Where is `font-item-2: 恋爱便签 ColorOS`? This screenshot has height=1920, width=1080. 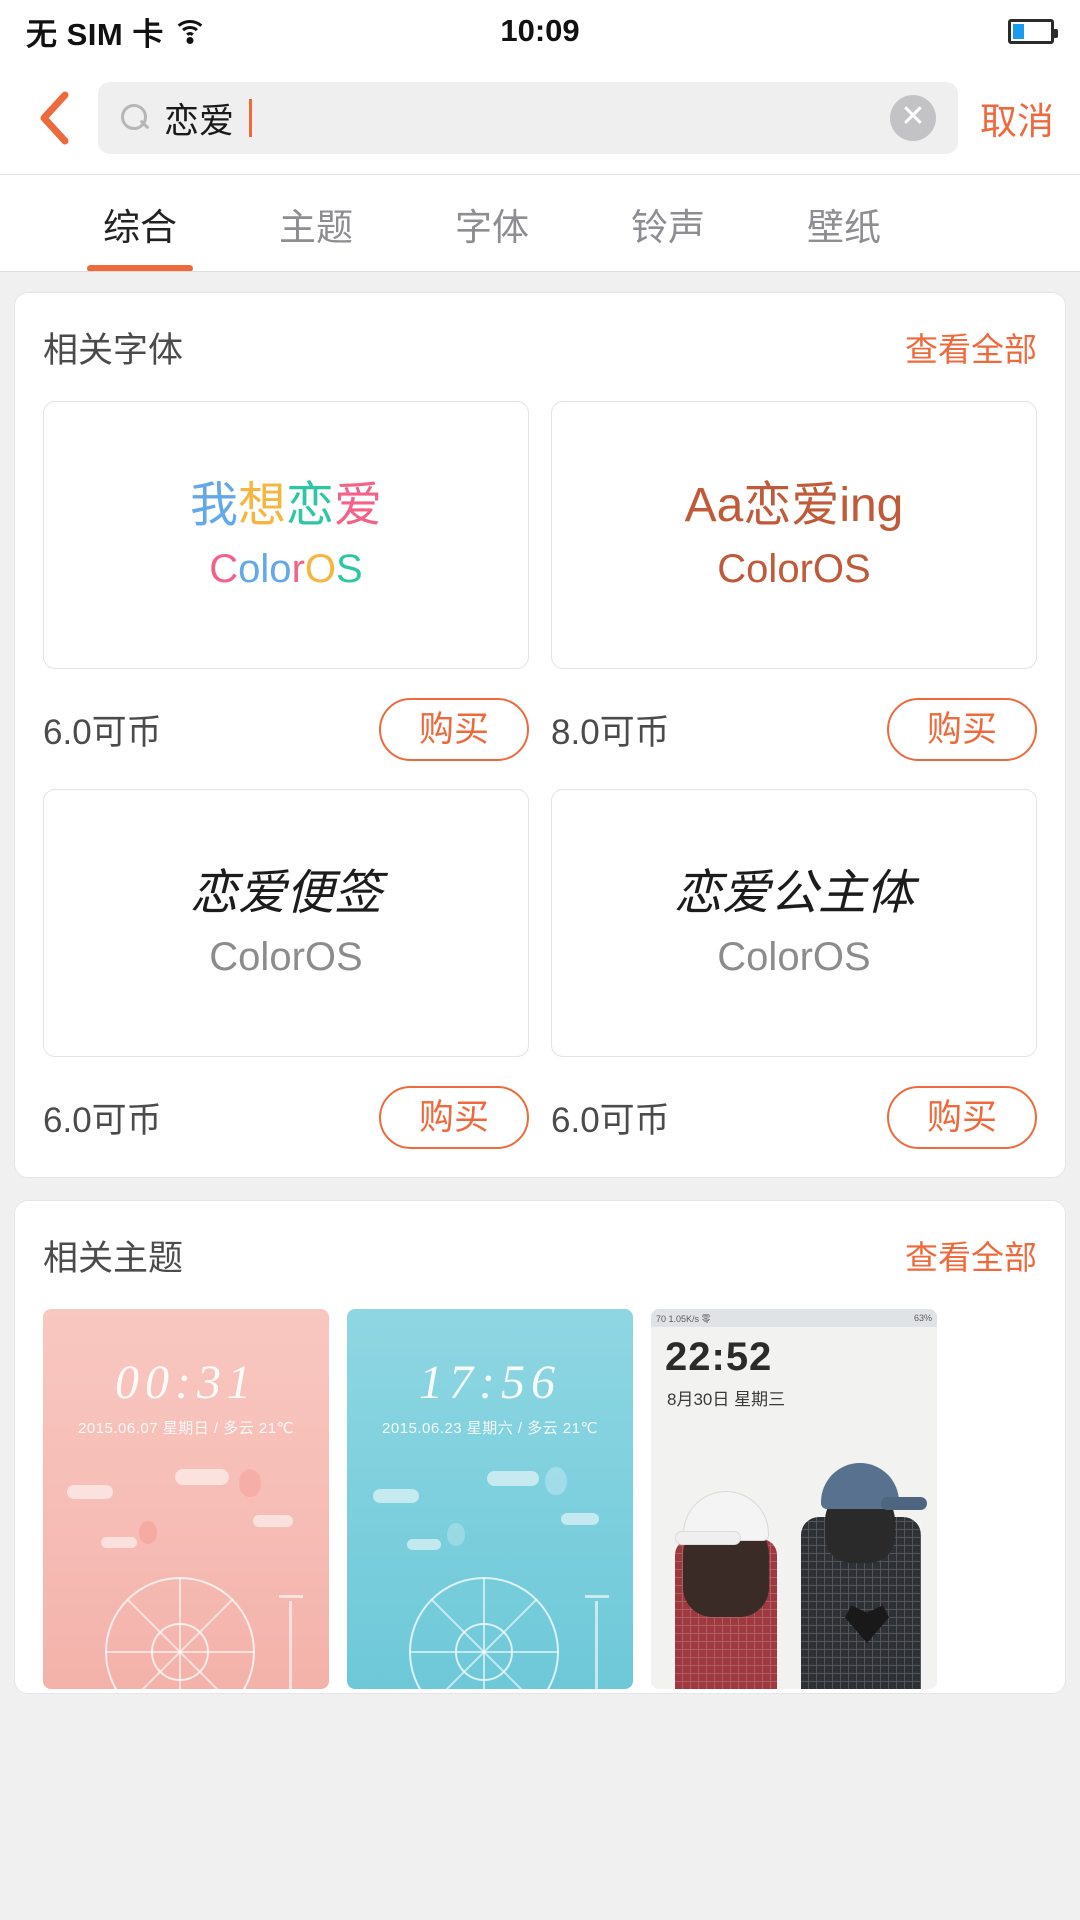 font-item-2: 恋爱便签 ColorOS is located at coordinates (286, 923).